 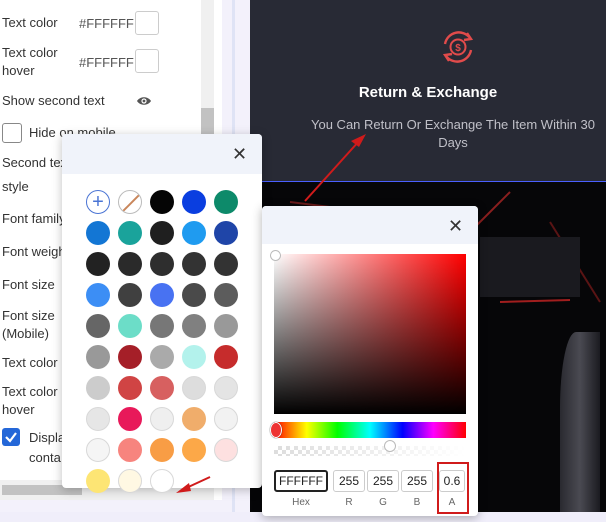 What do you see at coordinates (349, 481) in the screenshot?
I see `red-input: 255` at bounding box center [349, 481].